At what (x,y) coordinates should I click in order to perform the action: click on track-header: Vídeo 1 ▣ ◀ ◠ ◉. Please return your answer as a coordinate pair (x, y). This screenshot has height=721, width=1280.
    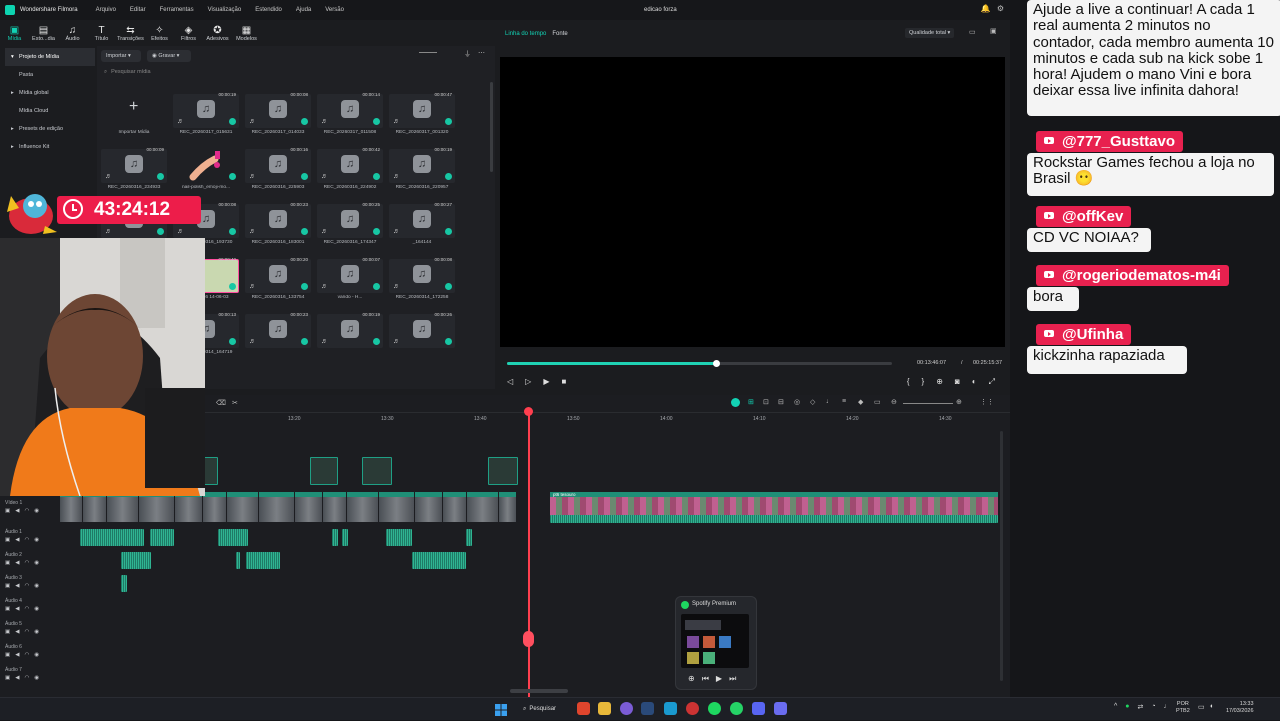
    Looking at the image, I should click on (31, 507).